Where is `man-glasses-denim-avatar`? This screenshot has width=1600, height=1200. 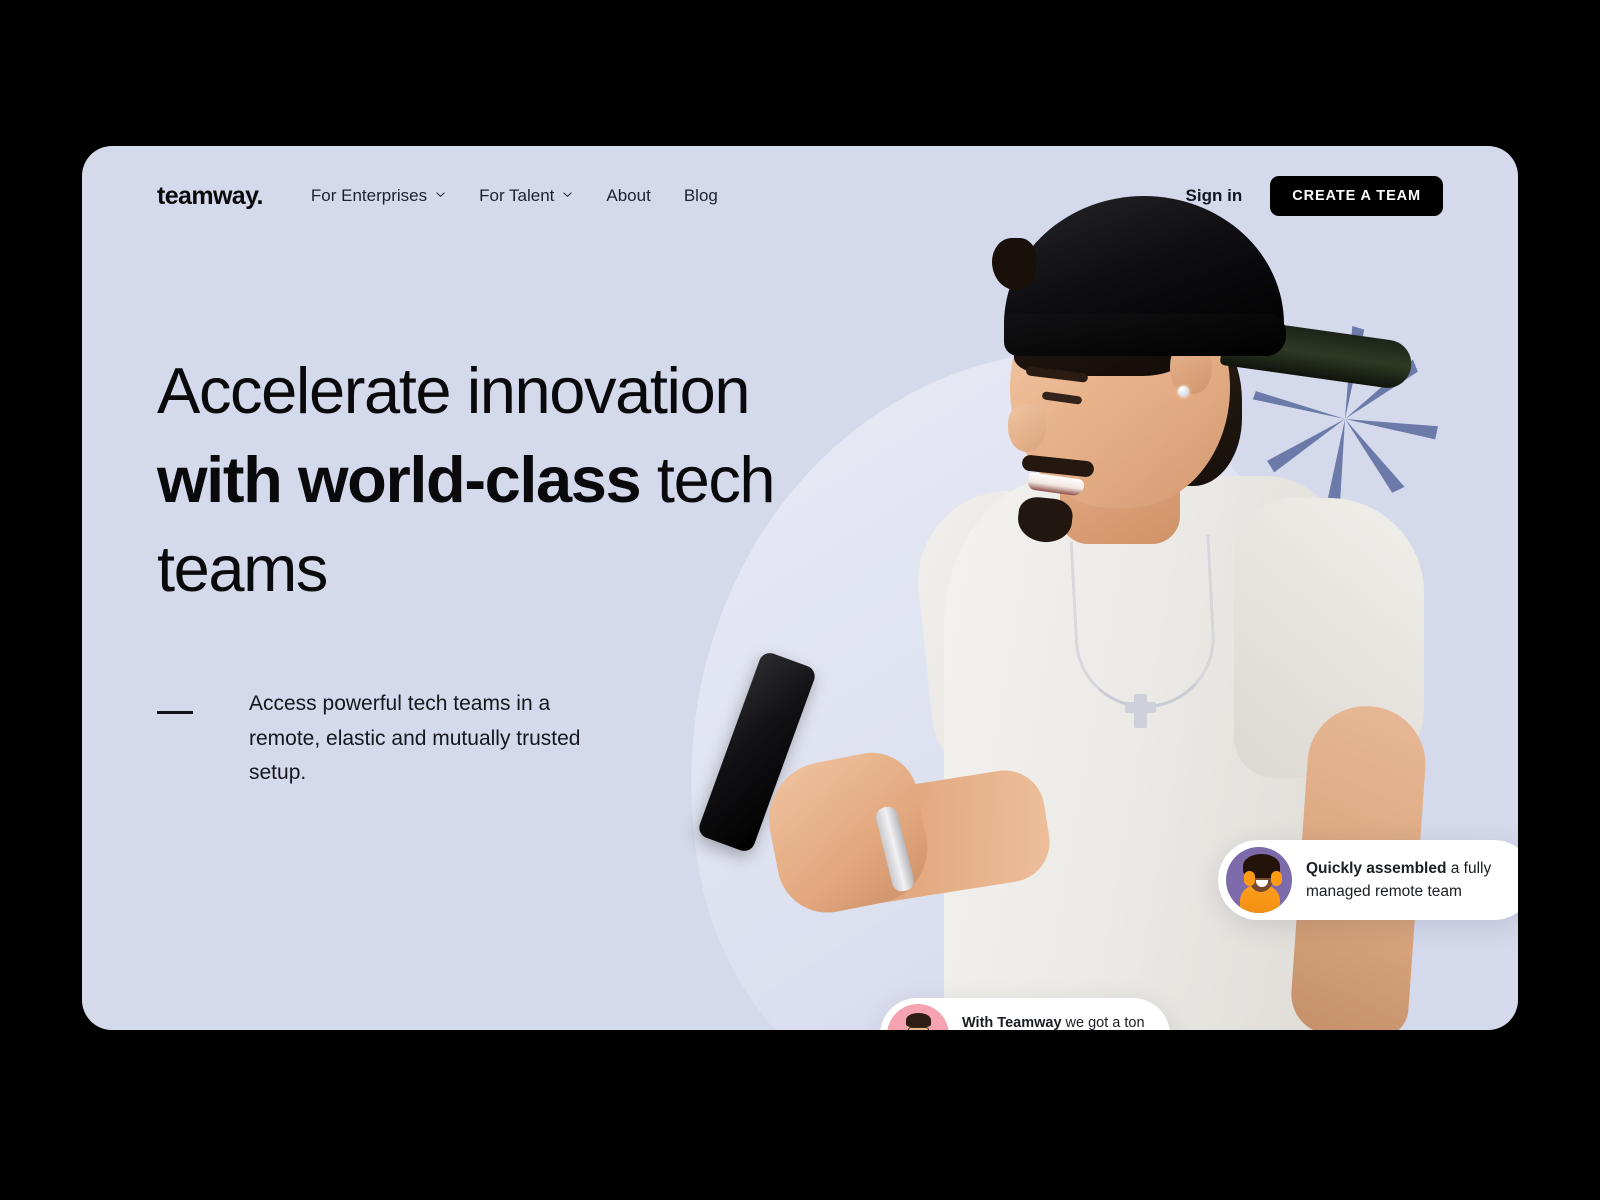
man-glasses-denim-avatar is located at coordinates (918, 1017).